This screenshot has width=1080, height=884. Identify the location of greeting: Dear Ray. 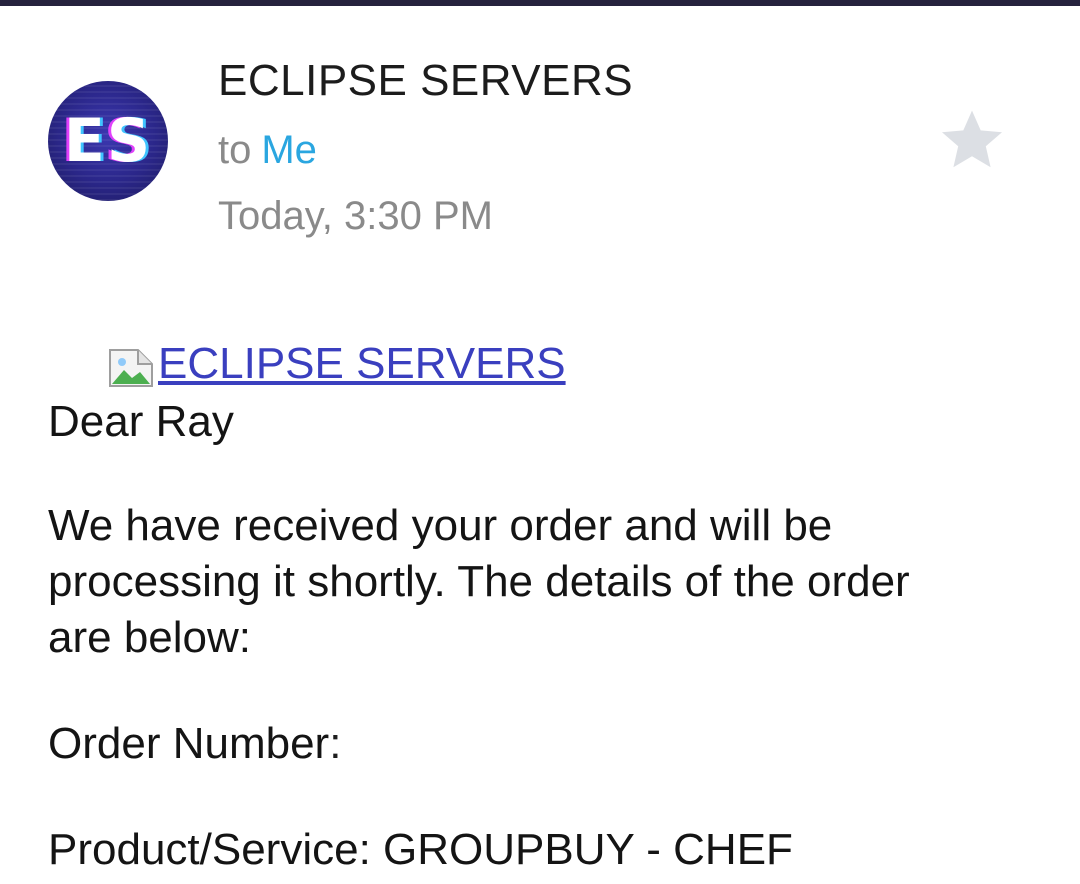
(141, 421).